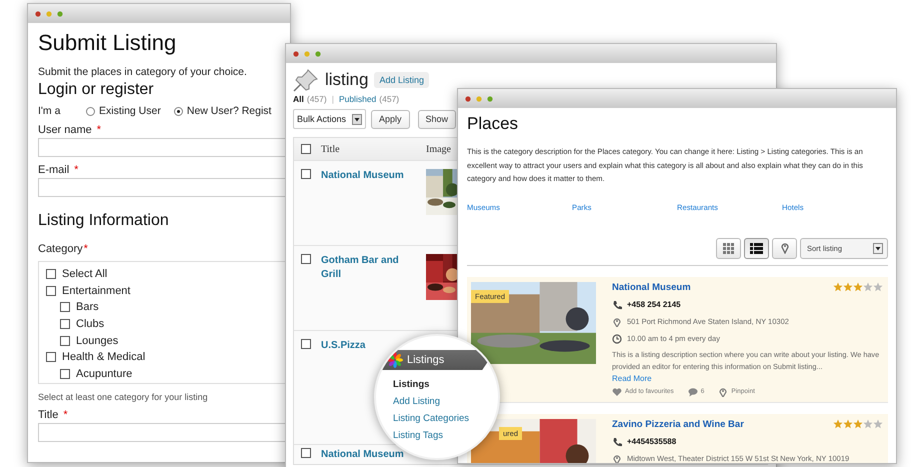 The image size is (920, 467). Describe the element at coordinates (329, 119) in the screenshot. I see `bulk-actions-select: Bulk Actions` at that location.